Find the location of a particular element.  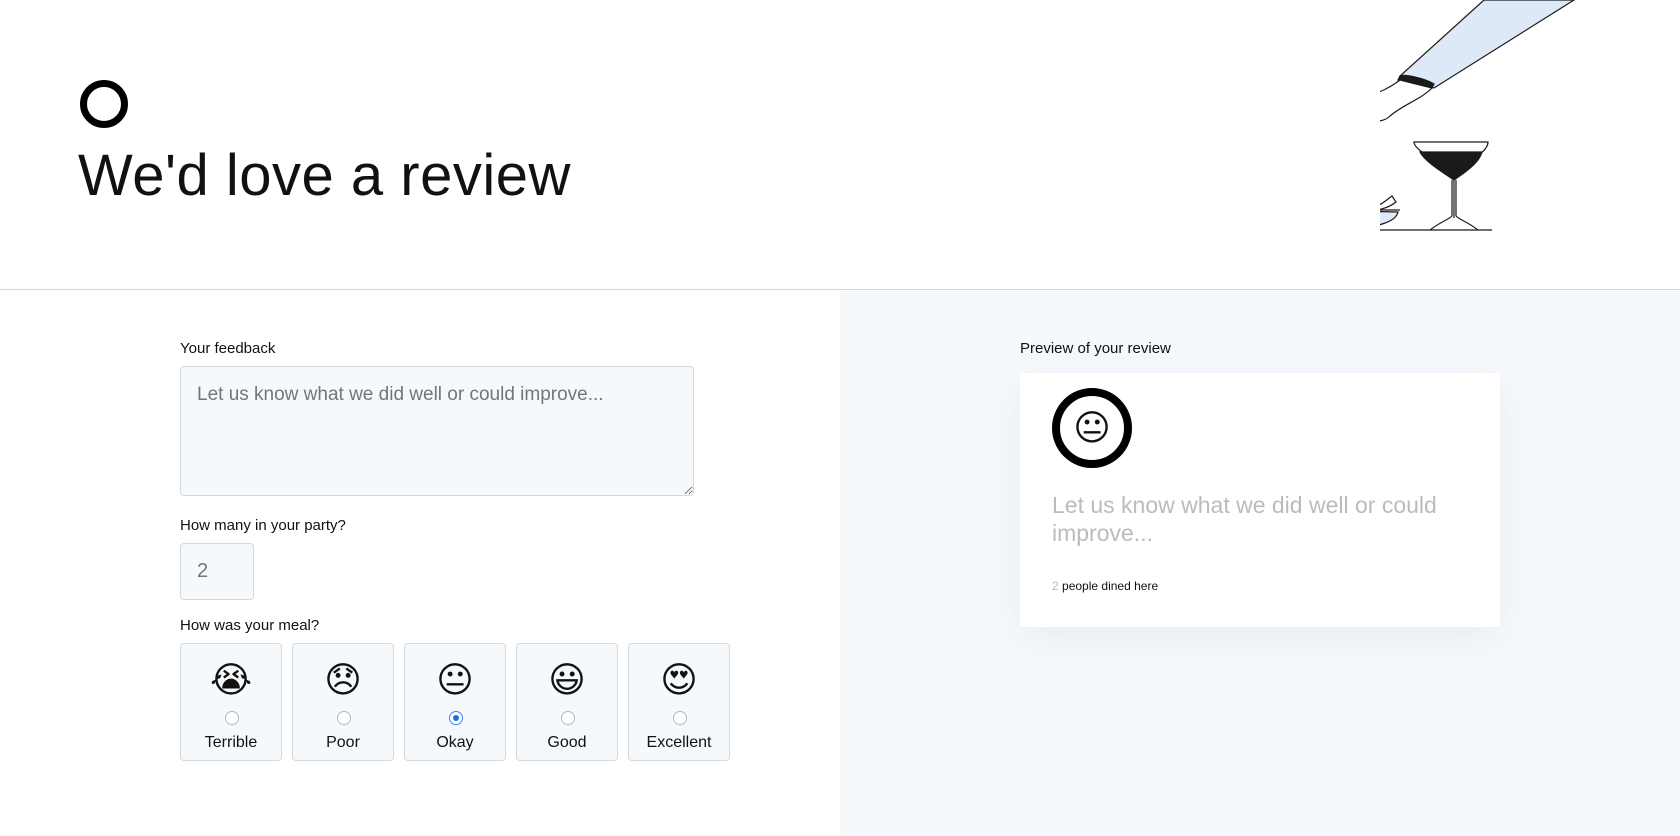

meal-rating-label: How was your meal? is located at coordinates (250, 625).